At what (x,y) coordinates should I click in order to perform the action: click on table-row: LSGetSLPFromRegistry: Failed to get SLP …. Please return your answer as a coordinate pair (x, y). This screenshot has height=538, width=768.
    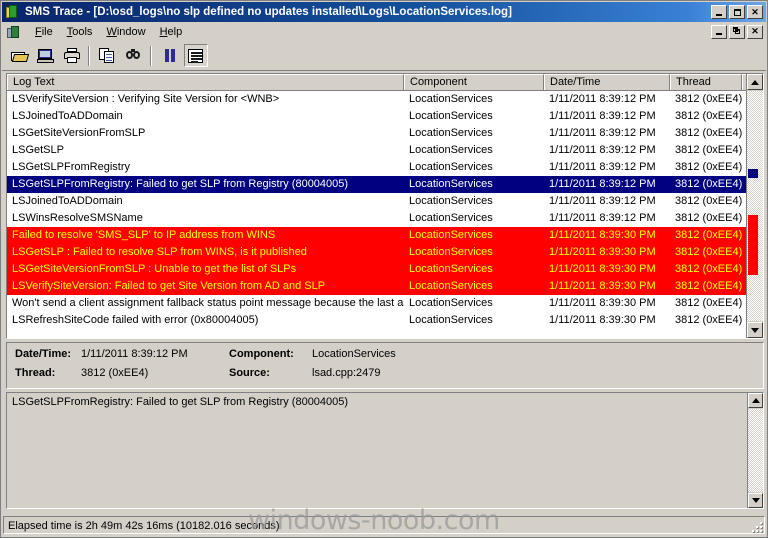
    Looking at the image, I should click on (385, 184).